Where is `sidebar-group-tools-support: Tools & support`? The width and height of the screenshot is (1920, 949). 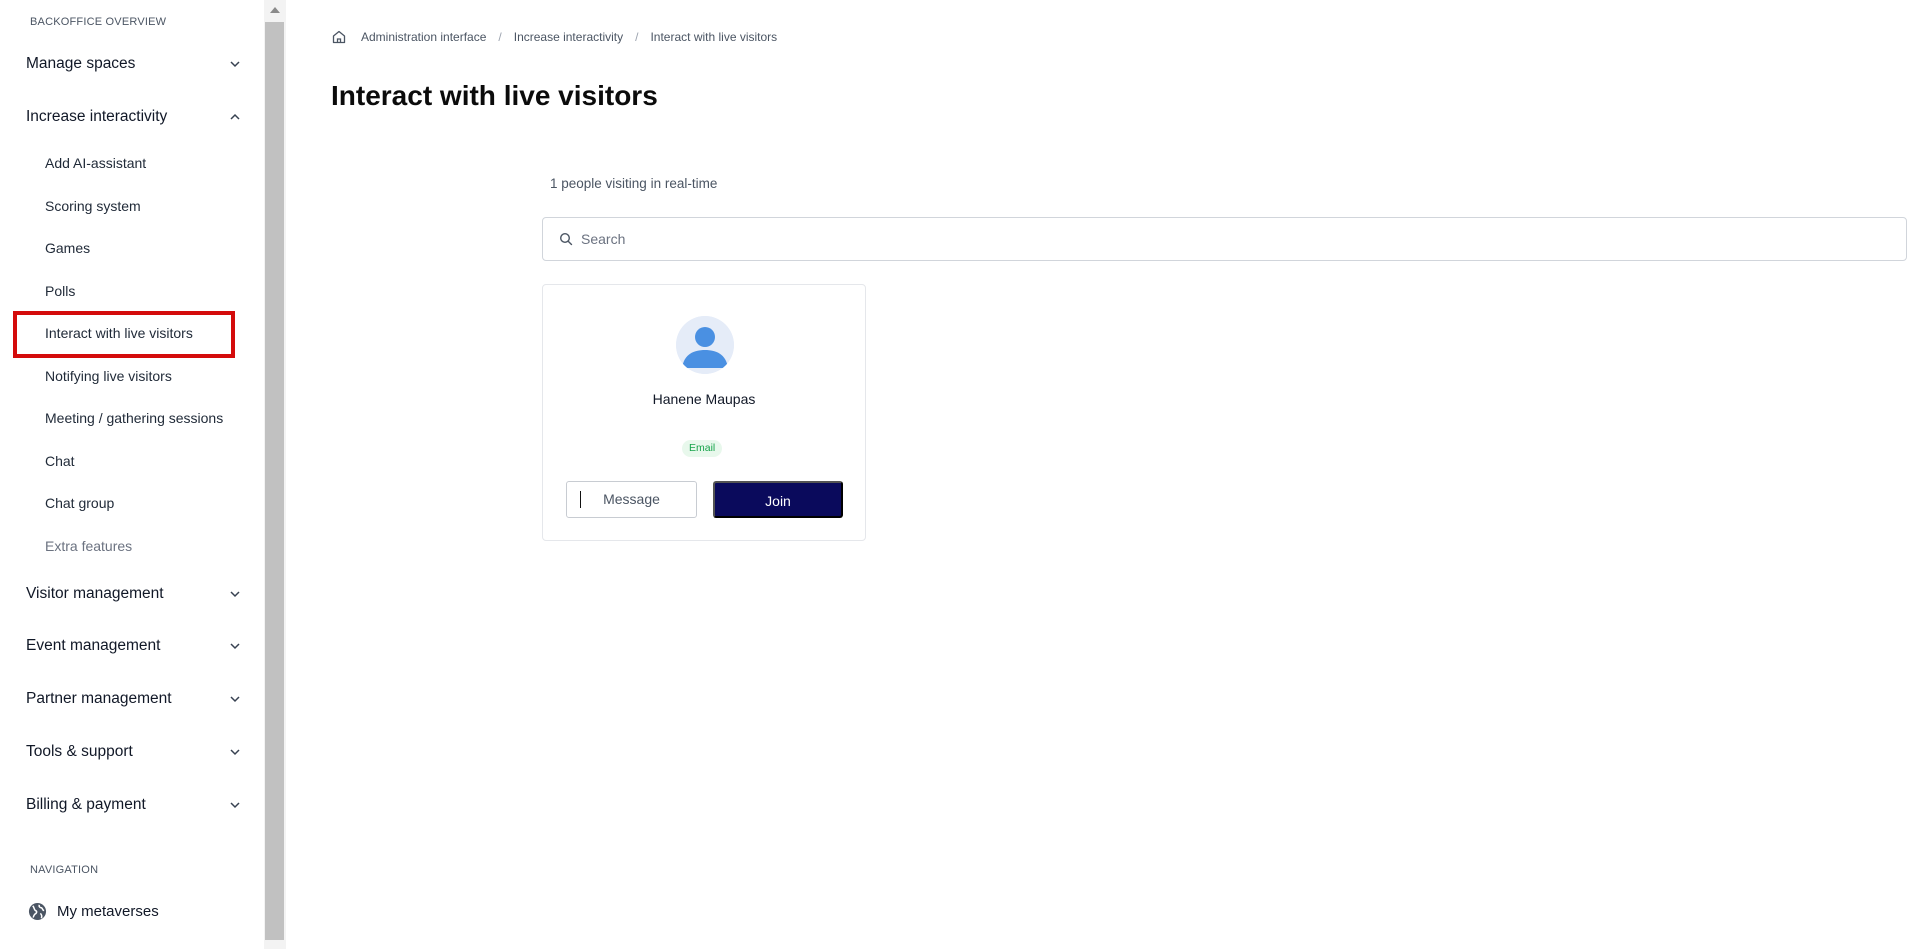 sidebar-group-tools-support: Tools & support is located at coordinates (136, 752).